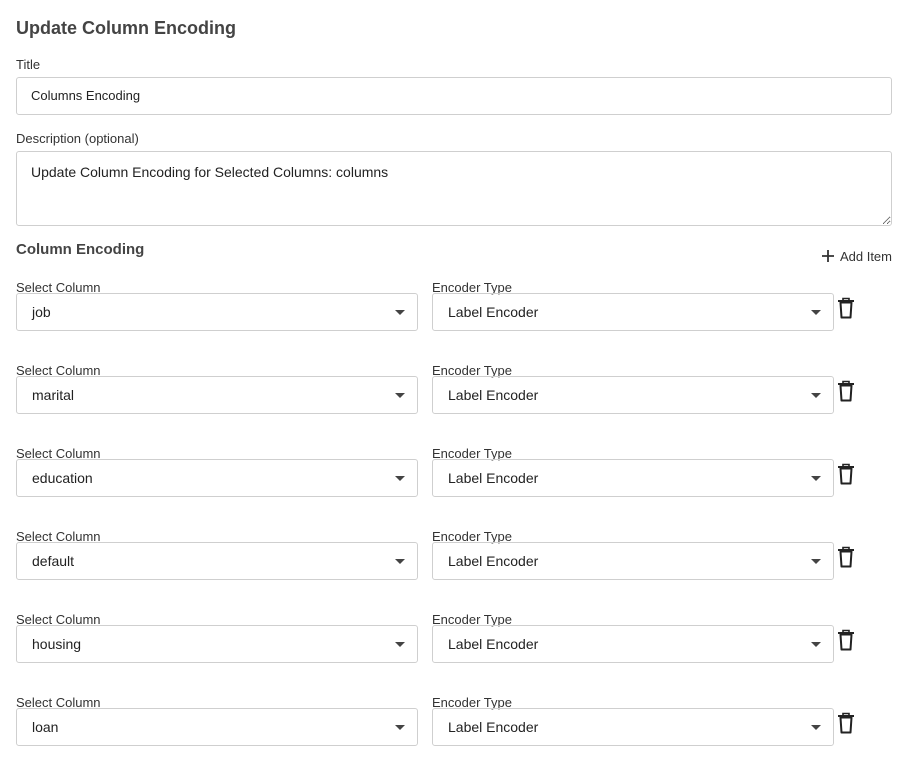 The height and width of the screenshot is (775, 903). What do you see at coordinates (45, 727) in the screenshot?
I see `column-select-value: loan` at bounding box center [45, 727].